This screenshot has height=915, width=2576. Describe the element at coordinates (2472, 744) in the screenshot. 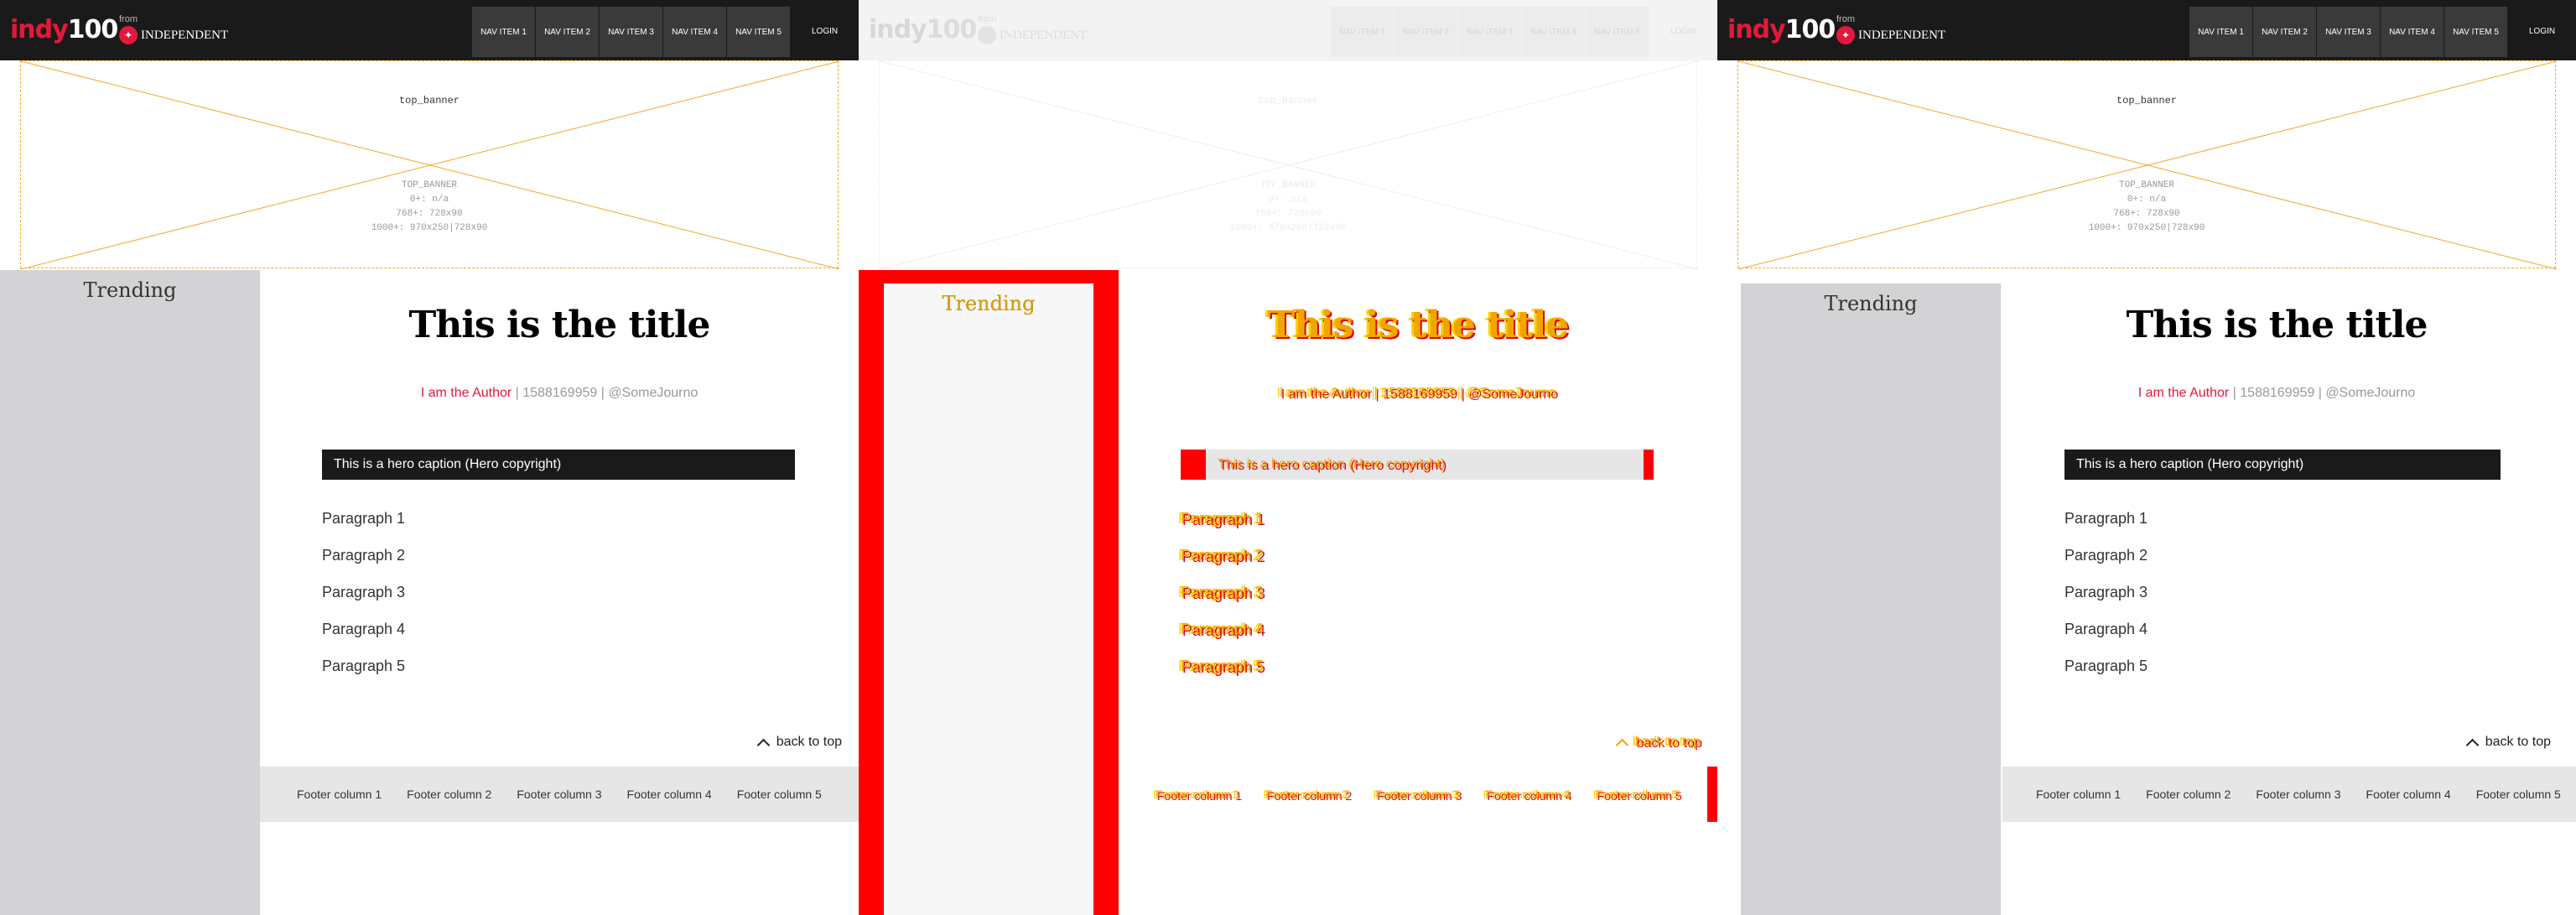

I see `chevron-up-icon` at that location.